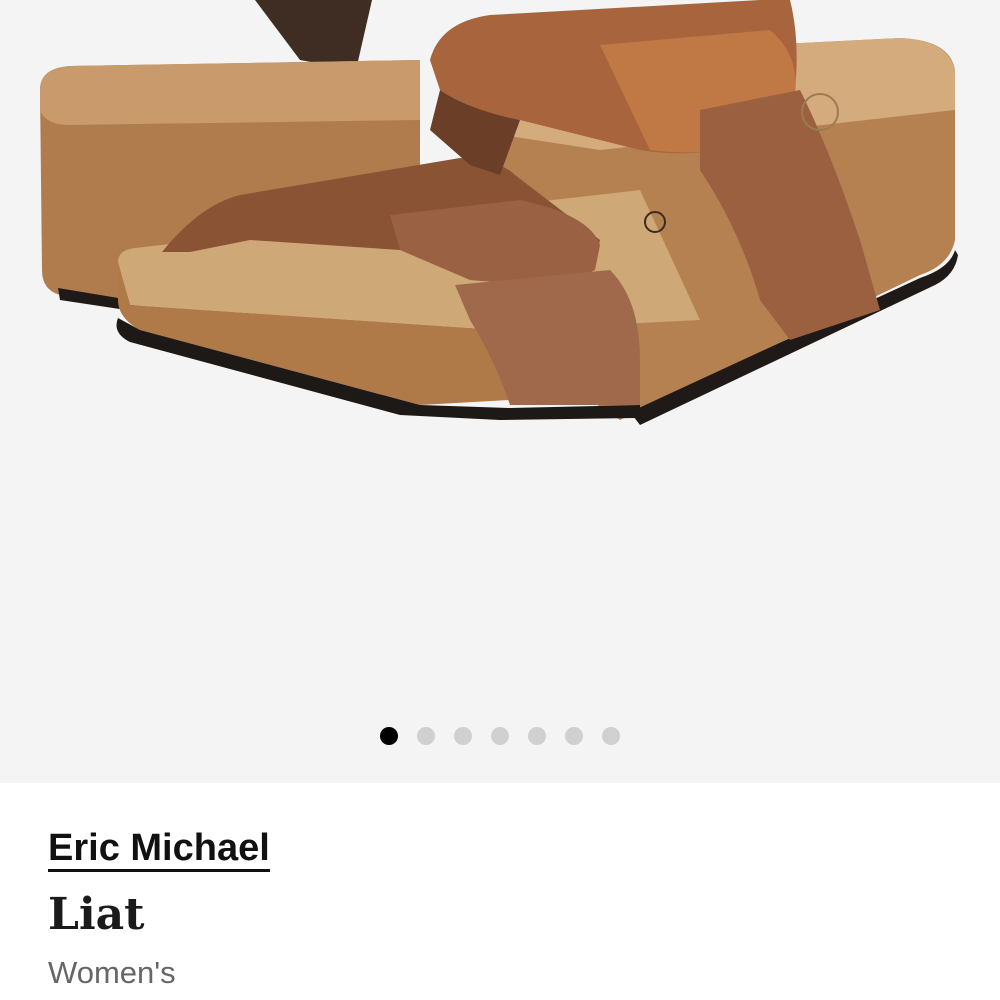  What do you see at coordinates (96, 914) in the screenshot?
I see `product-name: Liat` at bounding box center [96, 914].